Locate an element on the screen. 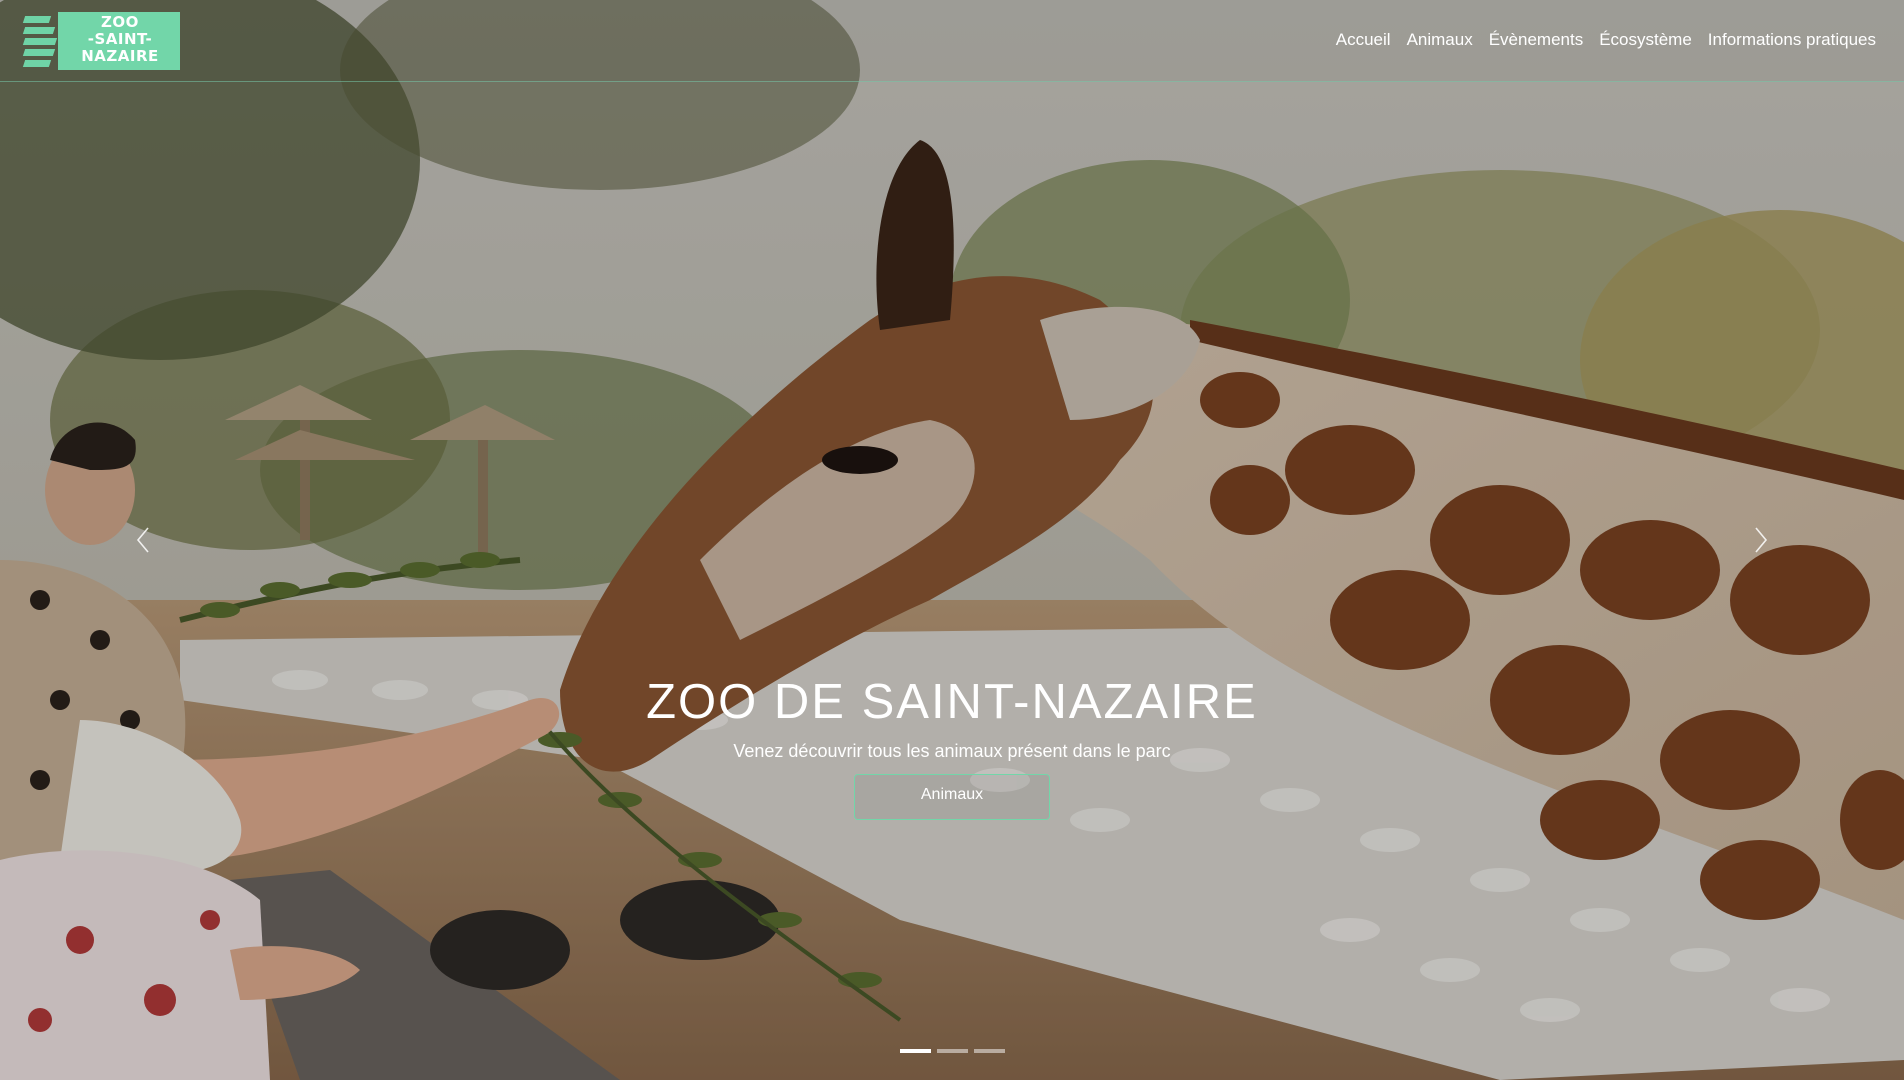 Image resolution: width=1904 pixels, height=1080 pixels. chevron-right-icon is located at coordinates (1761, 540).